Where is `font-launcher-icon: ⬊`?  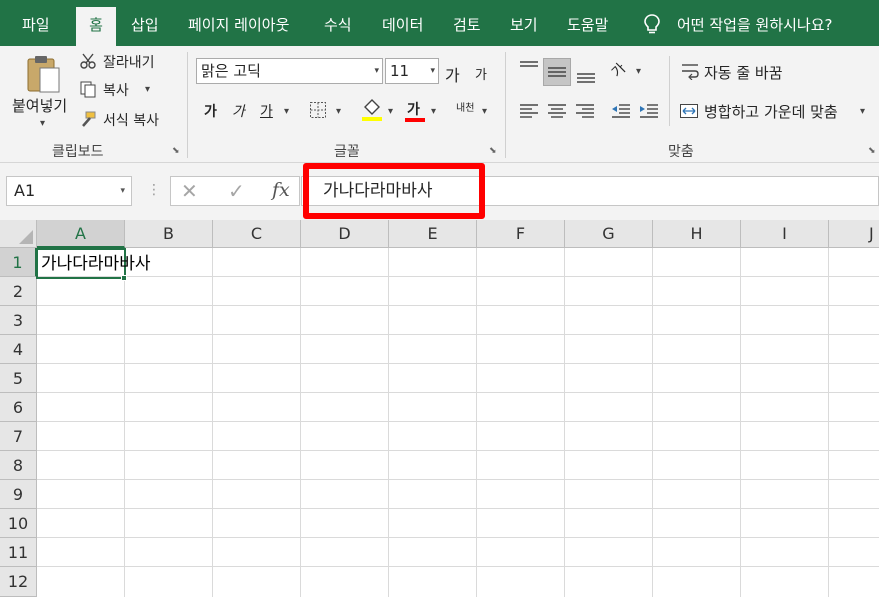 font-launcher-icon: ⬊ is located at coordinates (494, 151).